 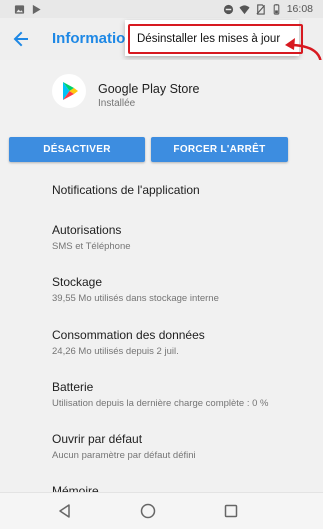 What do you see at coordinates (219, 149) in the screenshot?
I see `force-stop-button: FORCER L'ARRÊT` at bounding box center [219, 149].